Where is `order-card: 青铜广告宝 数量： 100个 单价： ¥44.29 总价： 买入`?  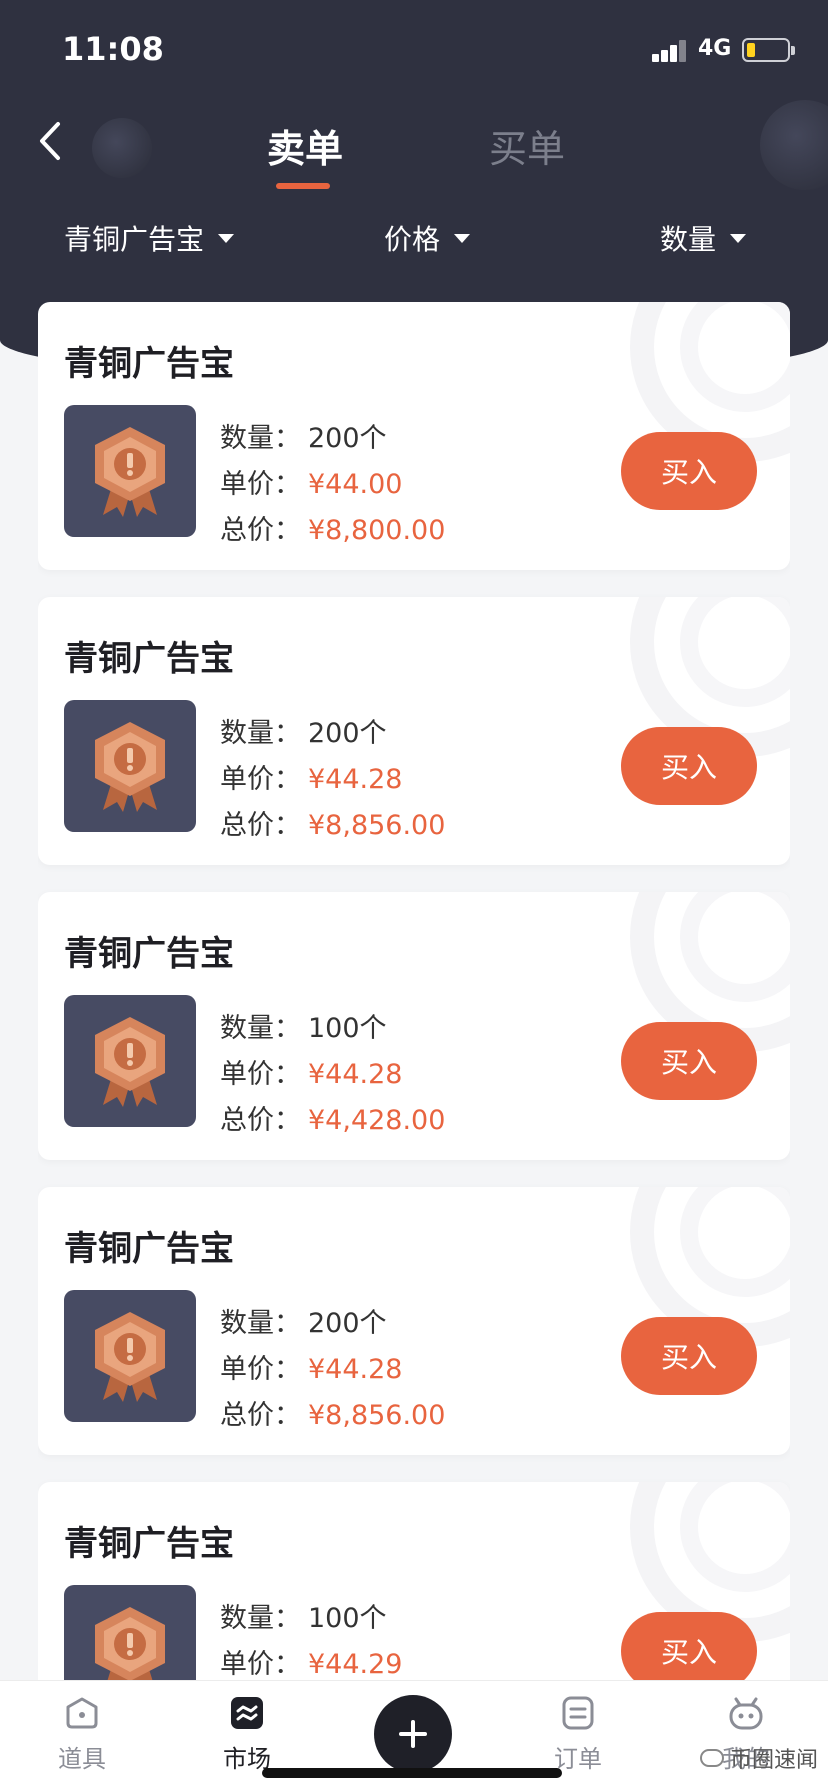
order-card: 青铜广告宝 数量： 100个 单价： ¥44.29 总价： 买入 is located at coordinates (414, 1581).